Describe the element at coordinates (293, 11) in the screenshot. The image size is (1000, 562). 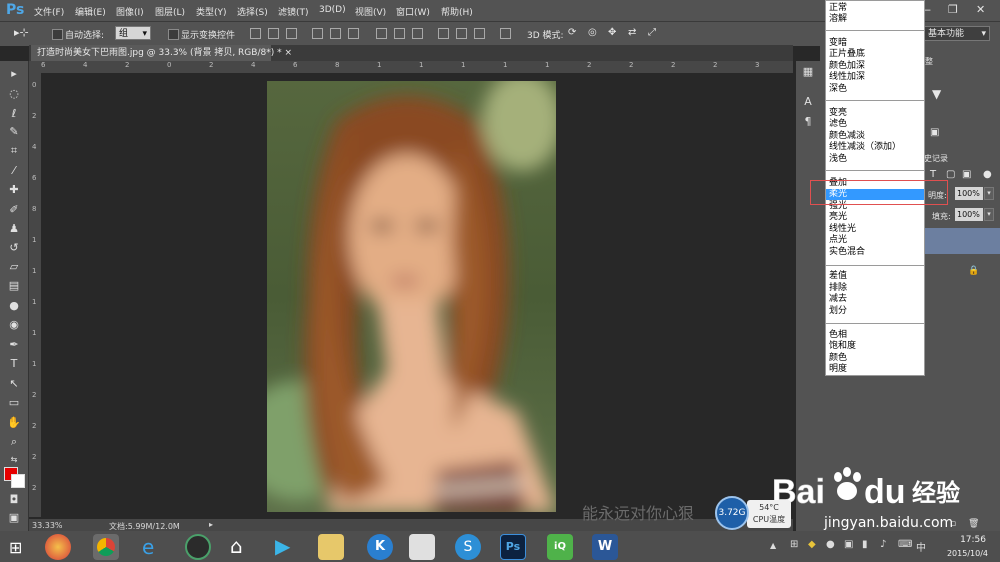
I see `menu-filter: 滤镜(T)` at that location.